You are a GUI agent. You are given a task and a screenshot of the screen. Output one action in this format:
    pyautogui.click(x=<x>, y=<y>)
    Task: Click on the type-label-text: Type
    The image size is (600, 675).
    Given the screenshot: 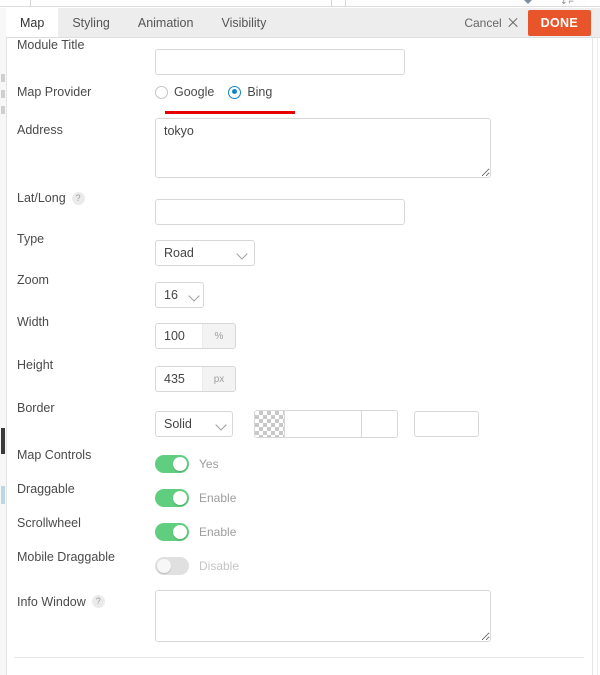 What is the action you would take?
    pyautogui.click(x=31, y=239)
    